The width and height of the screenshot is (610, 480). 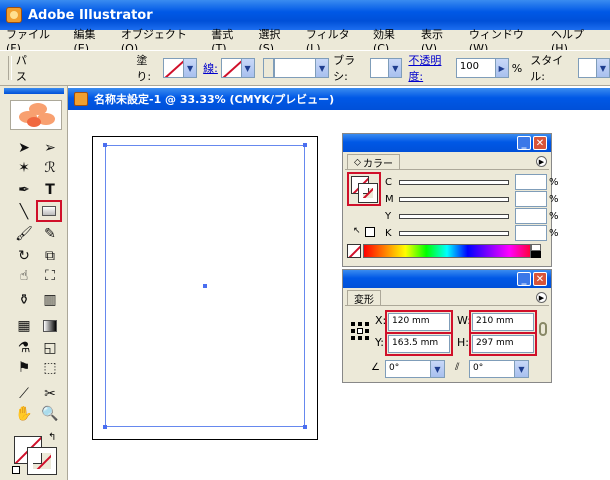 What do you see at coordinates (50, 326) in the screenshot?
I see `gradient-tool-icon` at bounding box center [50, 326].